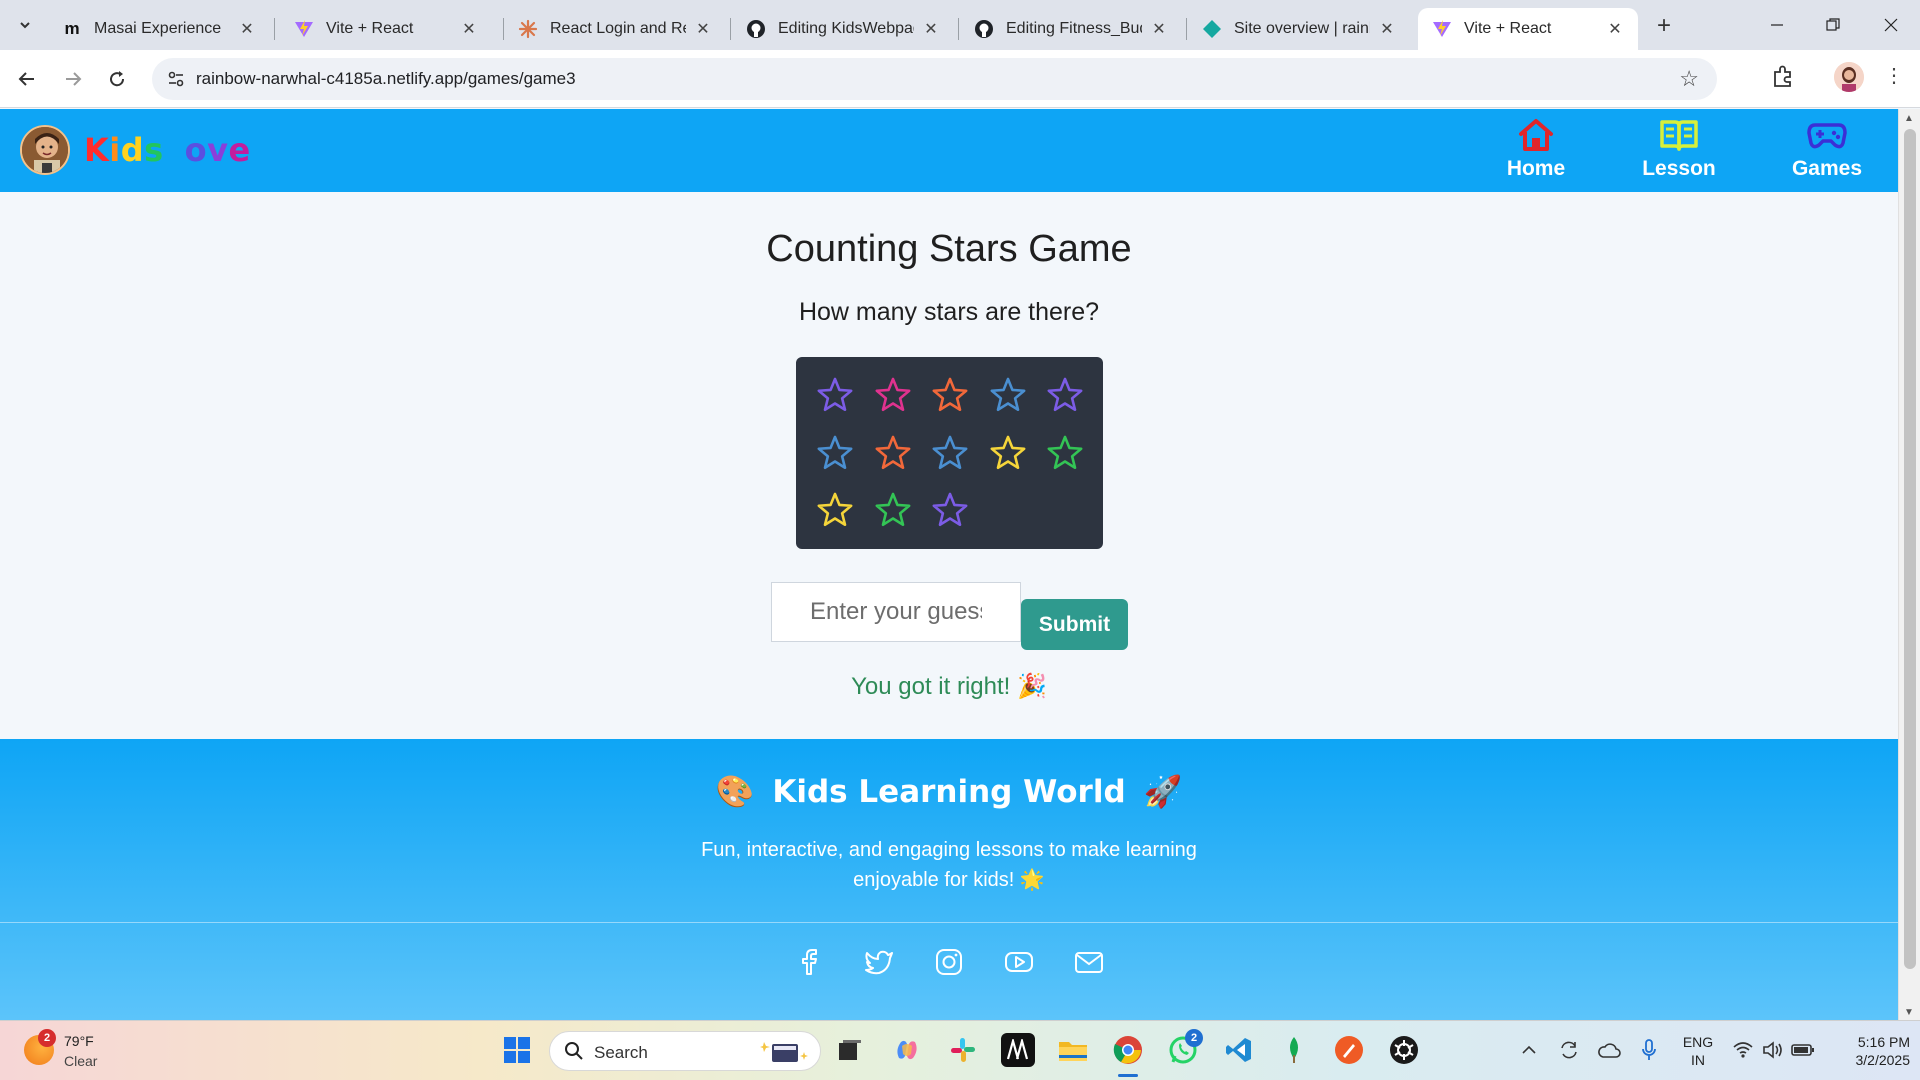 The image size is (1920, 1080). What do you see at coordinates (1073, 1050) in the screenshot?
I see `file-explorer-icon` at bounding box center [1073, 1050].